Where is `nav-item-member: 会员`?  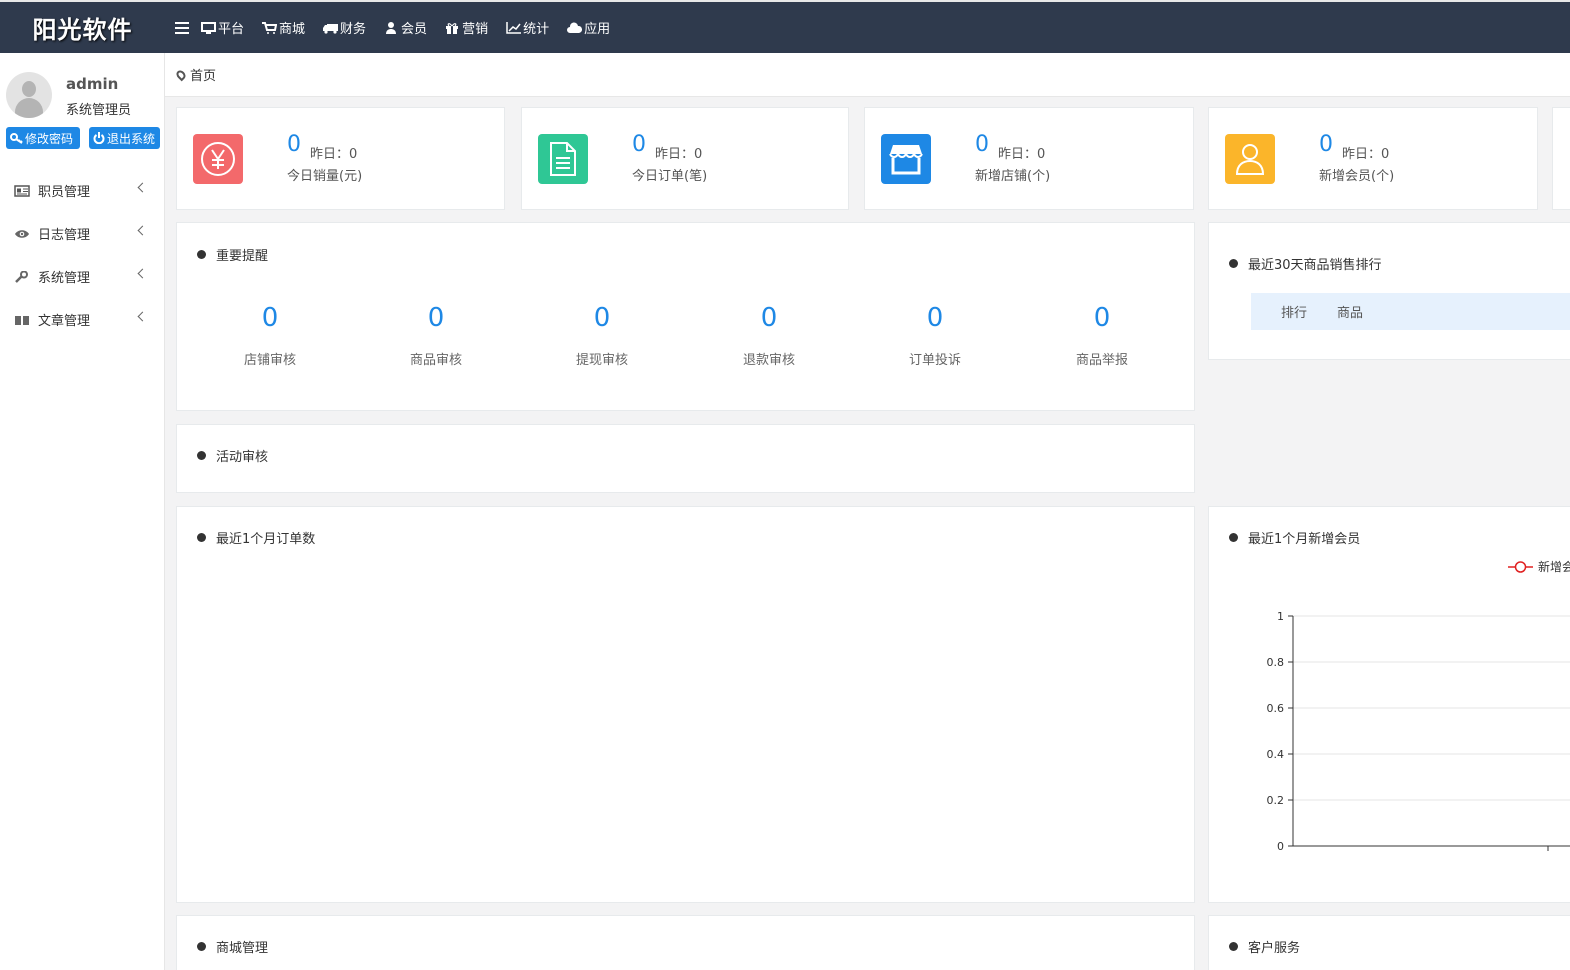 nav-item-member: 会员 is located at coordinates (405, 27).